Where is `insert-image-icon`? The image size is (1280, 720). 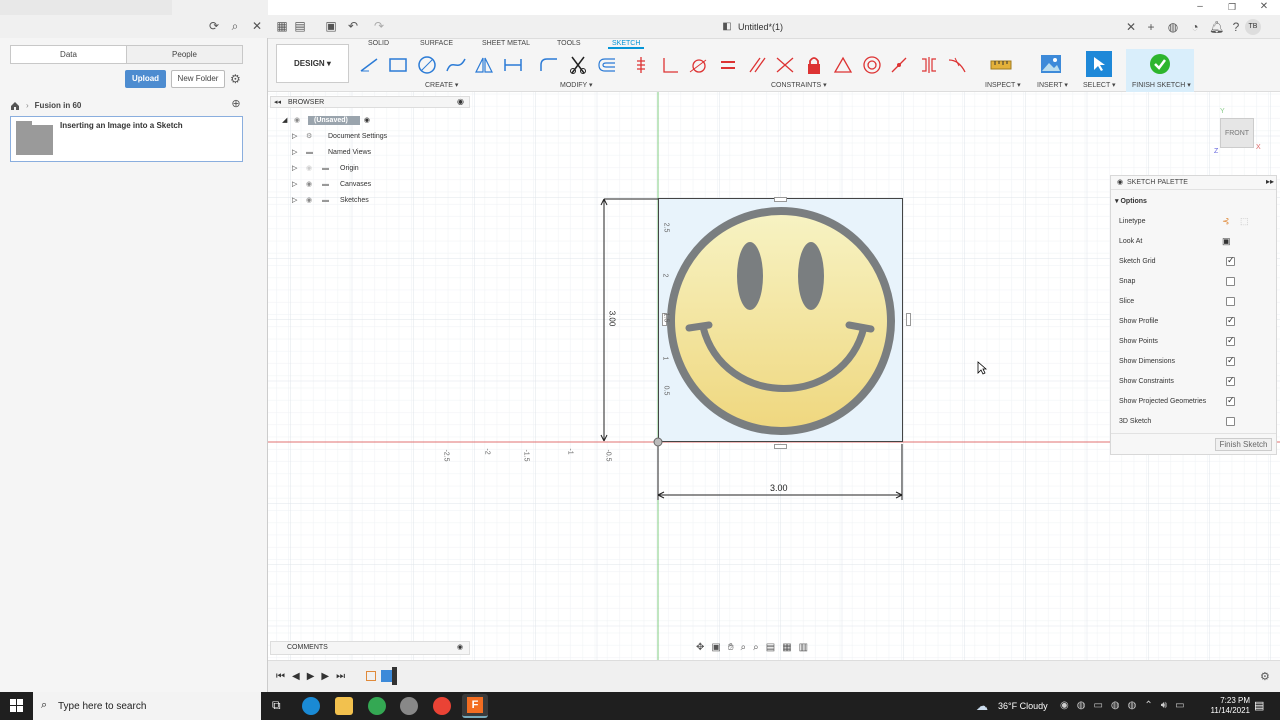 insert-image-icon is located at coordinates (1051, 64).